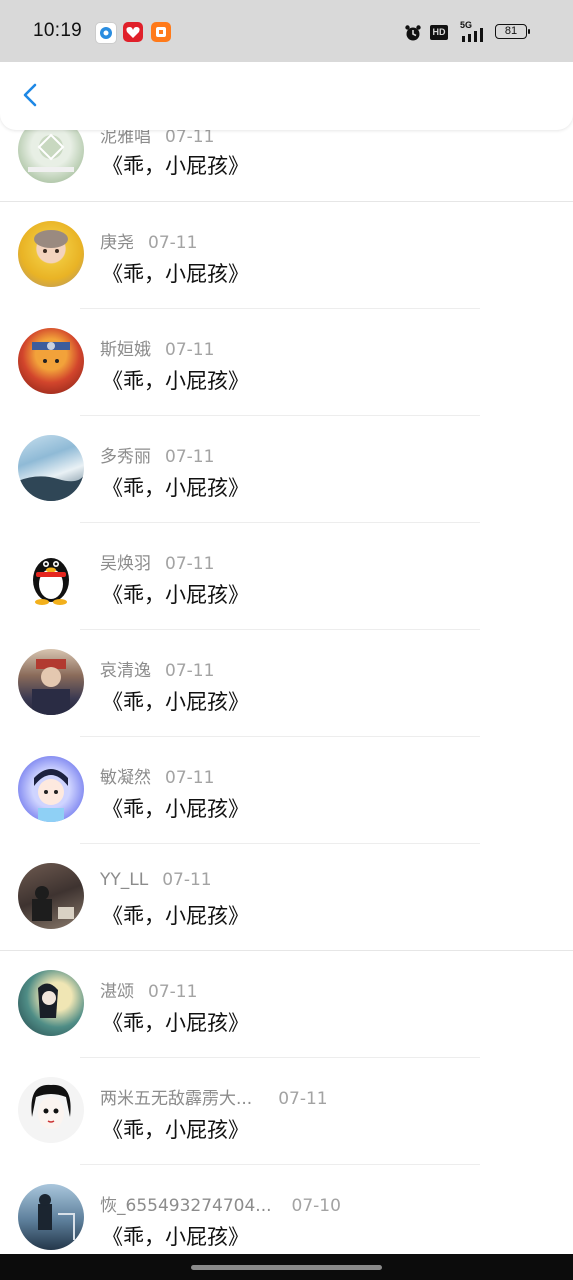 The height and width of the screenshot is (1280, 573). Describe the element at coordinates (286, 576) in the screenshot. I see `list-item: 吴焕羽 07-11 《乖，小屁孩》` at that location.